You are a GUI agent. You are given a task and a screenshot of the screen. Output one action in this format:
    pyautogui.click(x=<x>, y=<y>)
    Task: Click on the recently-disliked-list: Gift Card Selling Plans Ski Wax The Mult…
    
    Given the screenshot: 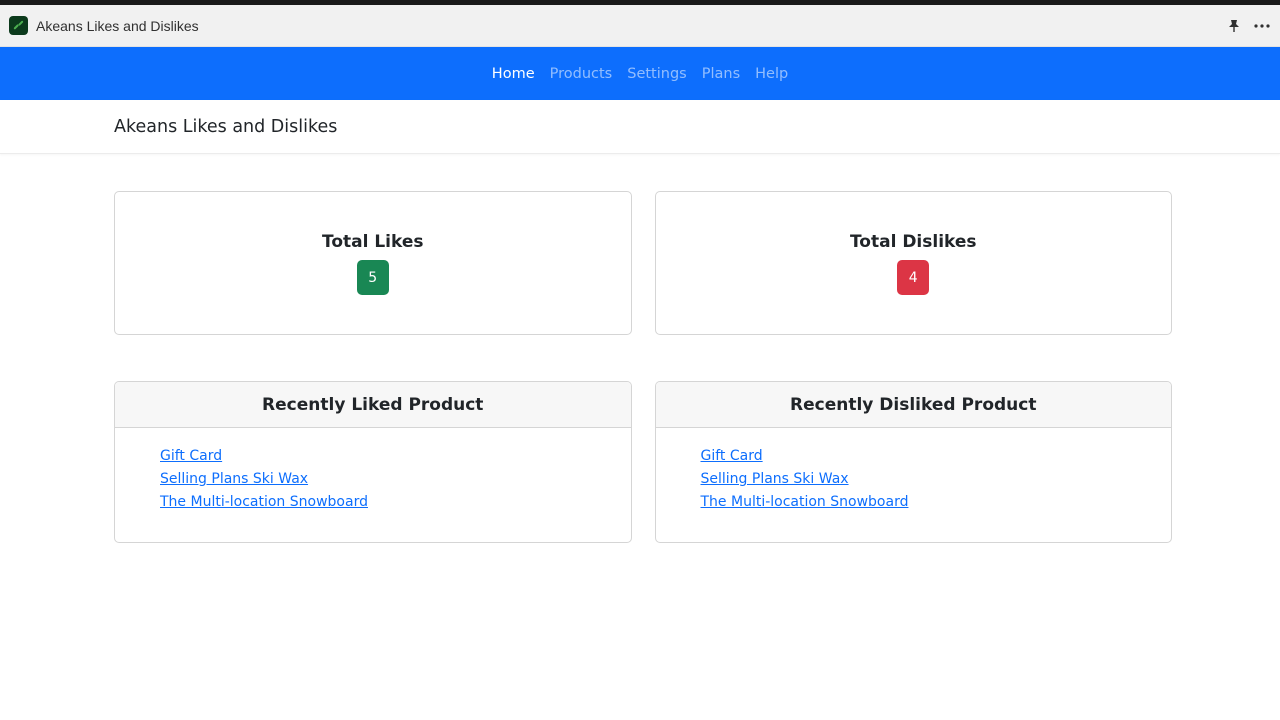 What is the action you would take?
    pyautogui.click(x=914, y=470)
    